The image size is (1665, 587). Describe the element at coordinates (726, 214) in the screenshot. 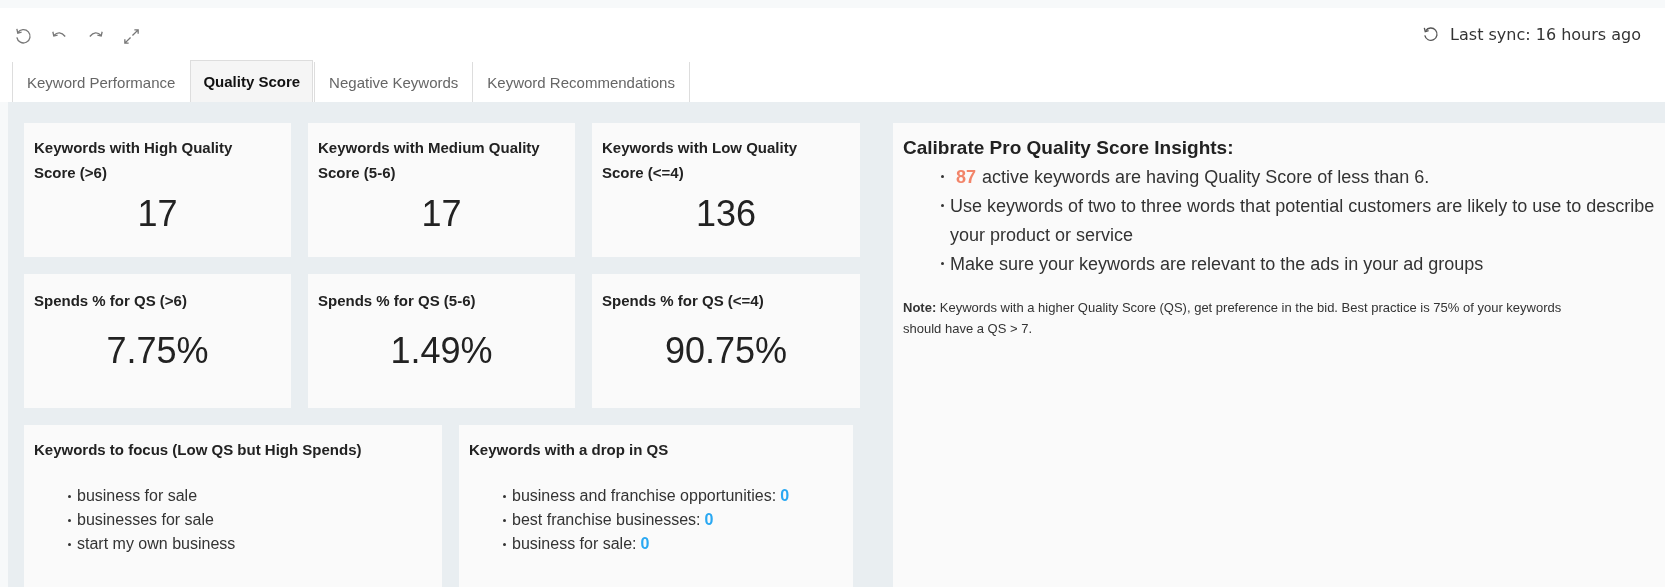

I see `metric-value: 136` at that location.